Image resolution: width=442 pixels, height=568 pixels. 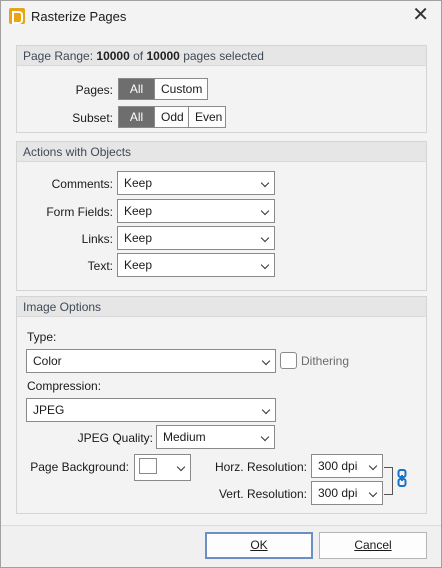 What do you see at coordinates (94, 90) in the screenshot?
I see `pages-label: Pages:` at bounding box center [94, 90].